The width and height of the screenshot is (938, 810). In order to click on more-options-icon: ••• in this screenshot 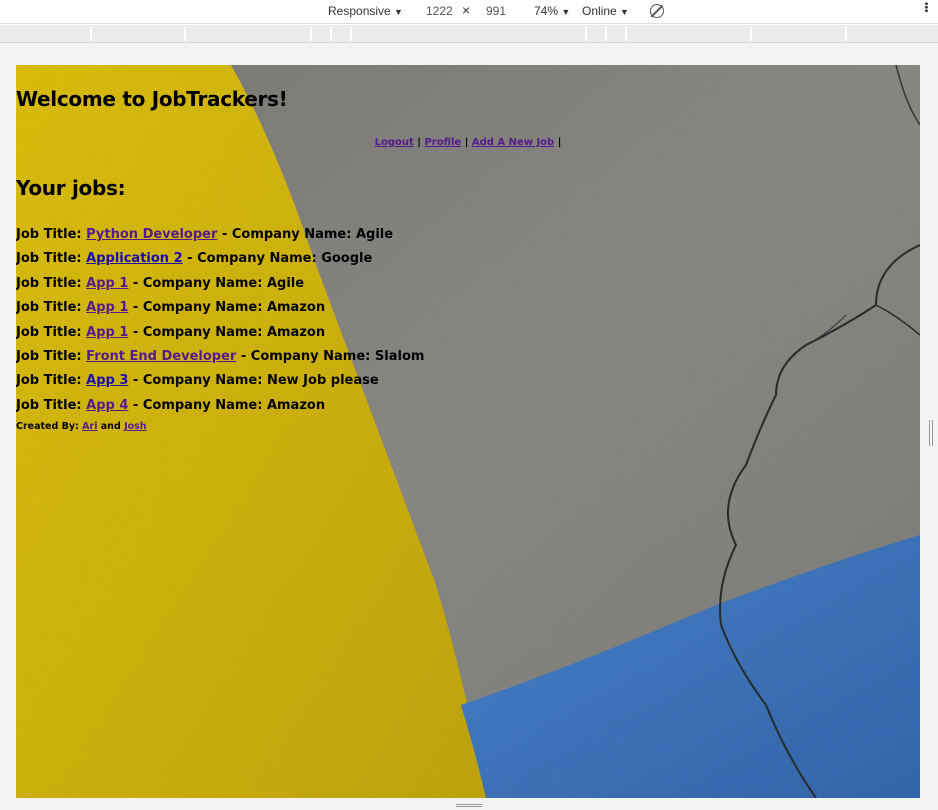, I will do `click(925, 7)`.